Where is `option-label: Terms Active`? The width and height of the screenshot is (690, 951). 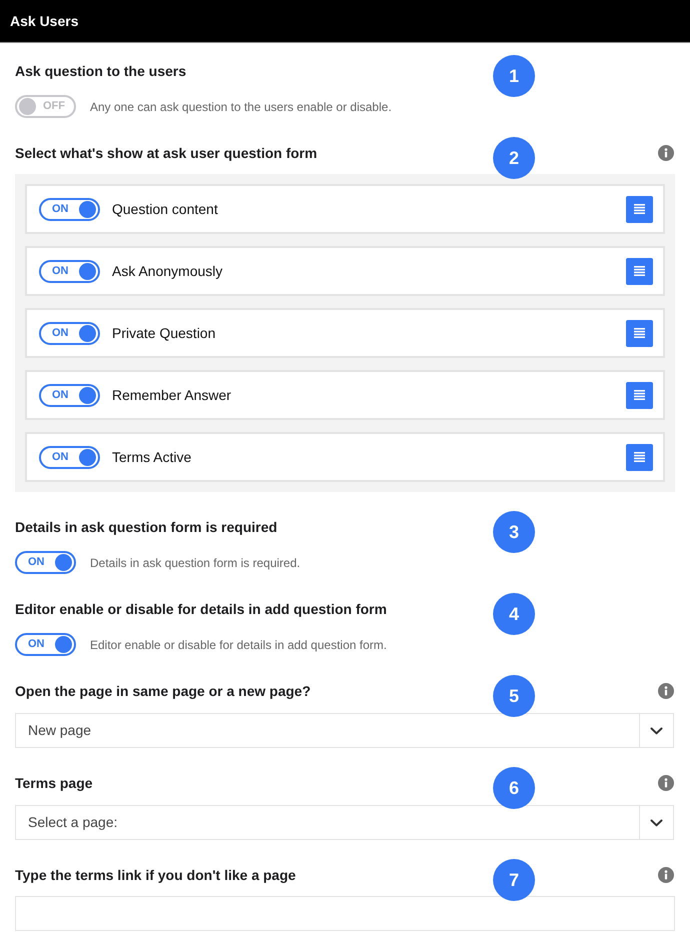 option-label: Terms Active is located at coordinates (152, 457).